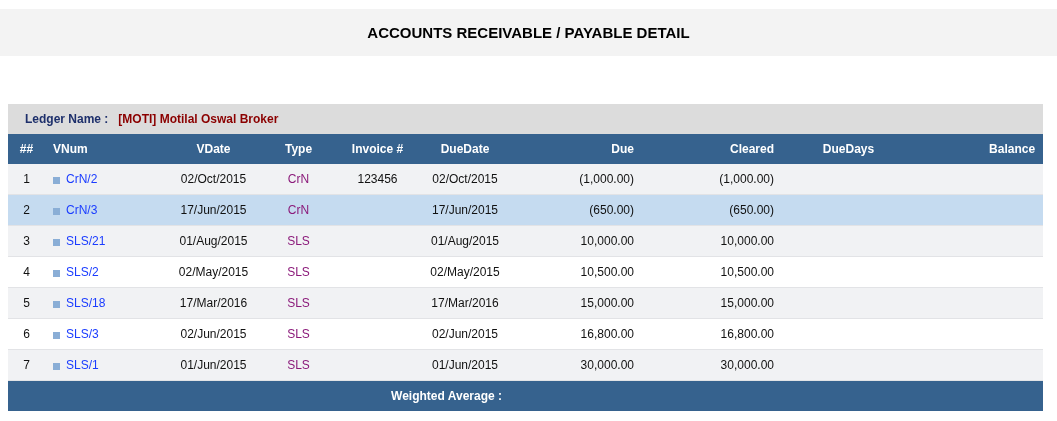 The width and height of the screenshot is (1057, 421). Describe the element at coordinates (213, 149) in the screenshot. I see `column-header: VDate` at that location.